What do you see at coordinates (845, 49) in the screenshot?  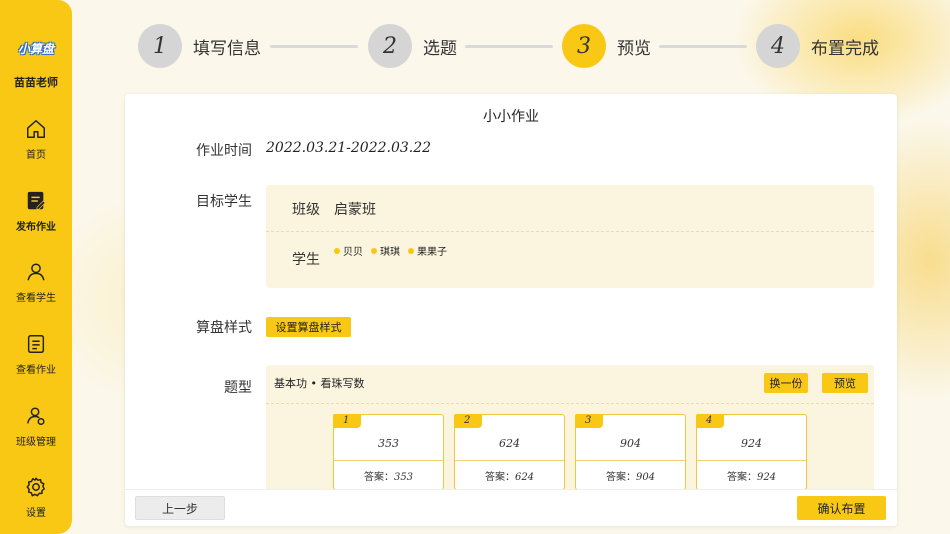 I see `step-4-label: 布置完成` at bounding box center [845, 49].